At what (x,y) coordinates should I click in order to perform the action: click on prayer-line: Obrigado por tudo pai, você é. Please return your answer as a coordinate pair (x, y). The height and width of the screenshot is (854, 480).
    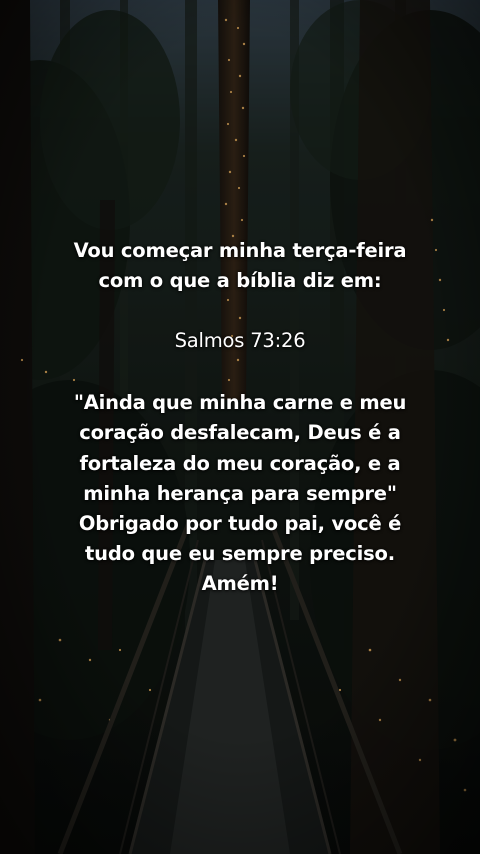
    Looking at the image, I should click on (240, 523).